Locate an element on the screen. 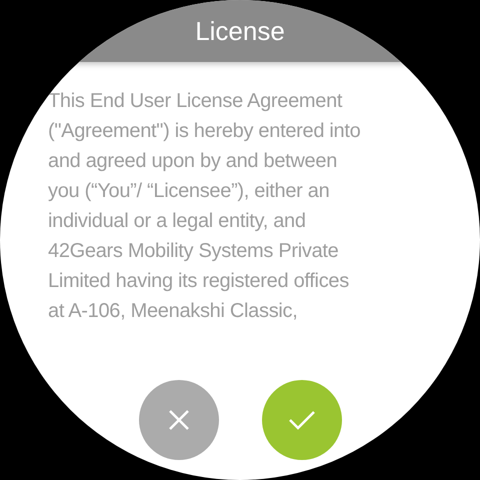 The height and width of the screenshot is (480, 480). close-icon is located at coordinates (179, 420).